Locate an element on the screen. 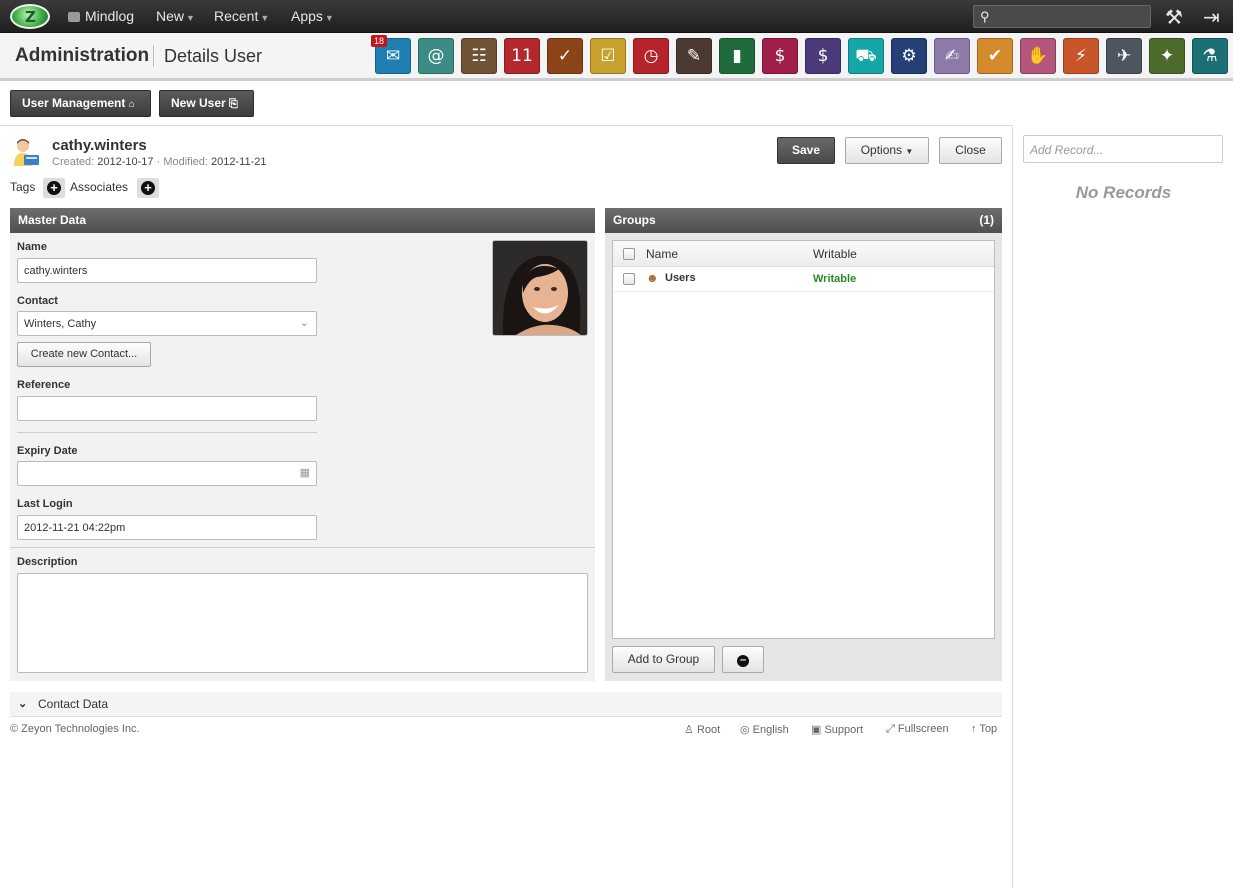 The image size is (1233, 888). cashier-icon: $ is located at coordinates (780, 56).